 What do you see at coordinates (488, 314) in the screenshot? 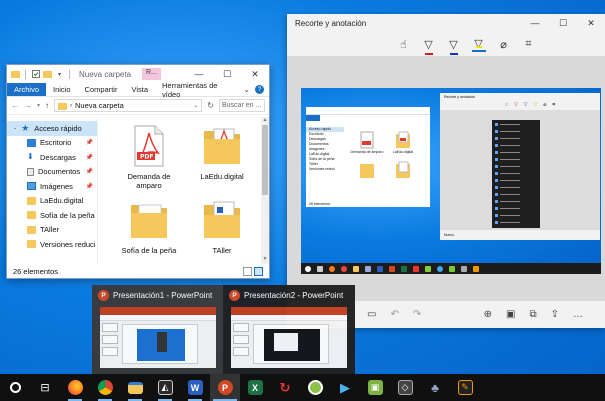
I see `zoom-icon: ⊕` at bounding box center [488, 314].